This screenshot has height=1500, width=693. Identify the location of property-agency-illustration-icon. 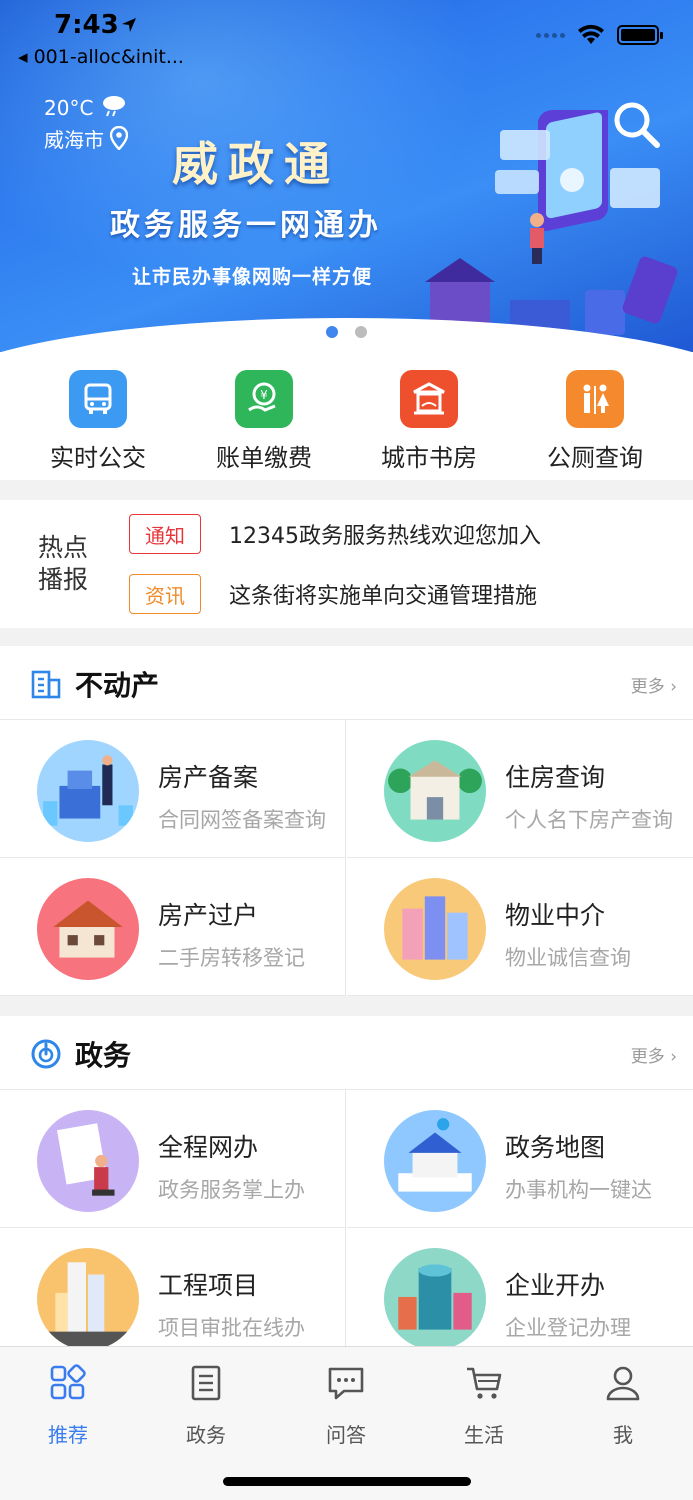
(435, 929).